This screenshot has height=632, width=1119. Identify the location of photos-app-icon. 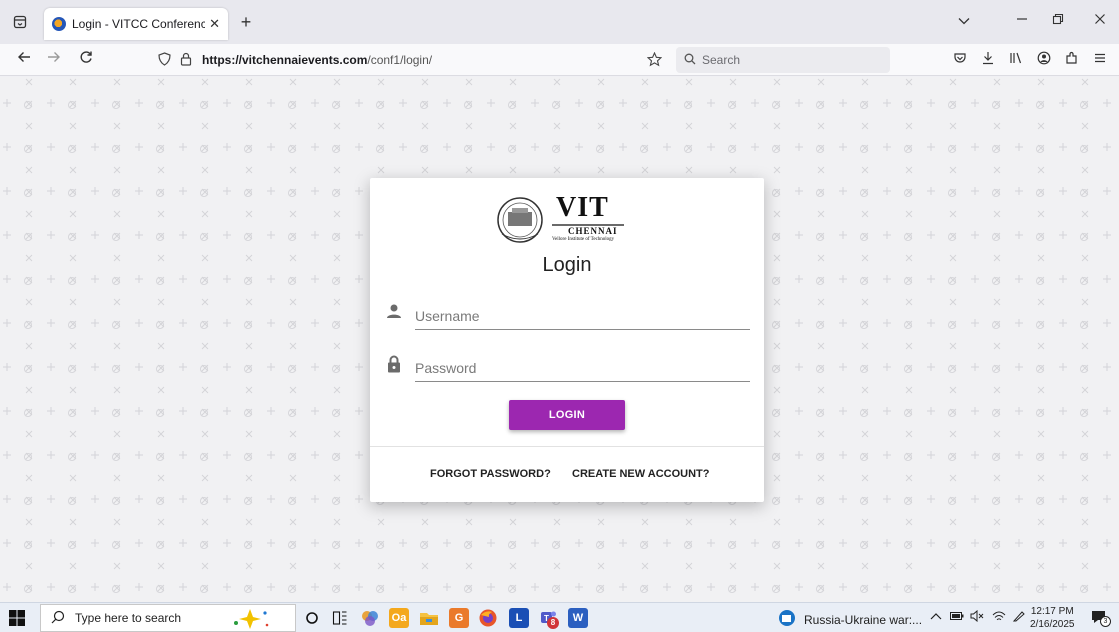
(370, 618).